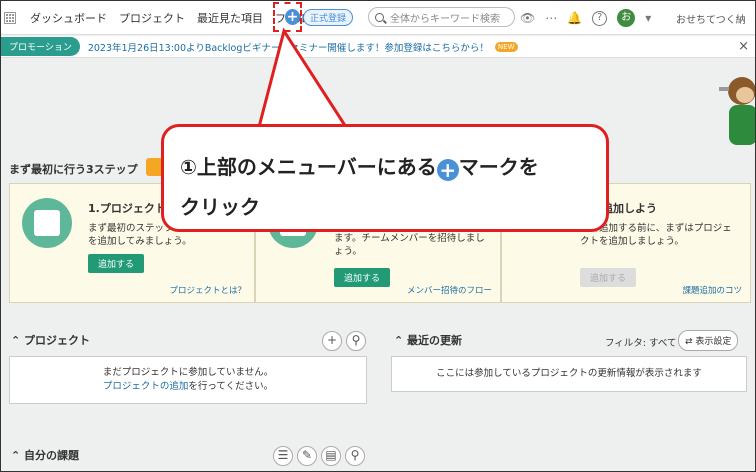 The width and height of the screenshot is (756, 472). I want to click on add-project-link: プロジェクトの追加, so click(146, 386).